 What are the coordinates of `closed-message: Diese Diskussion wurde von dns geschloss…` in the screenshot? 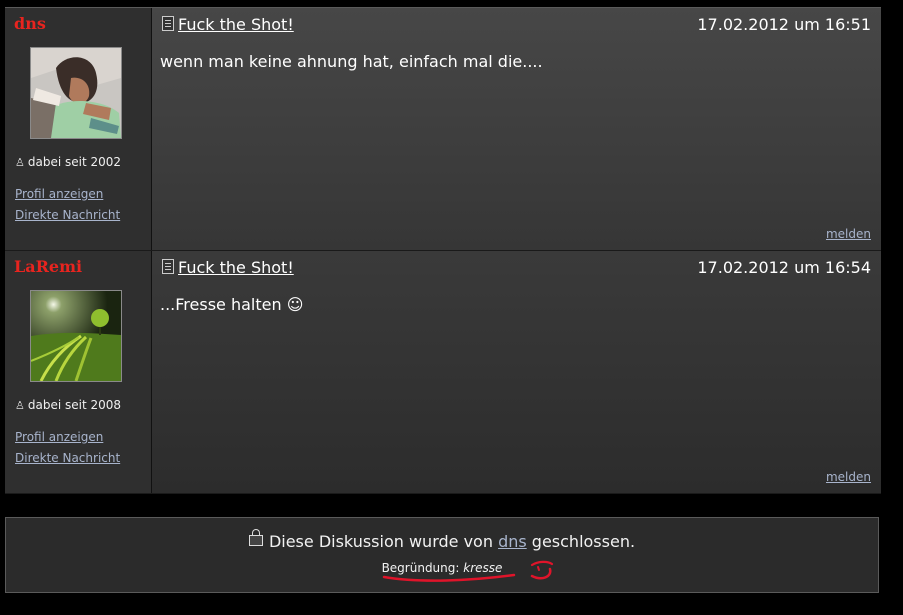 It's located at (442, 540).